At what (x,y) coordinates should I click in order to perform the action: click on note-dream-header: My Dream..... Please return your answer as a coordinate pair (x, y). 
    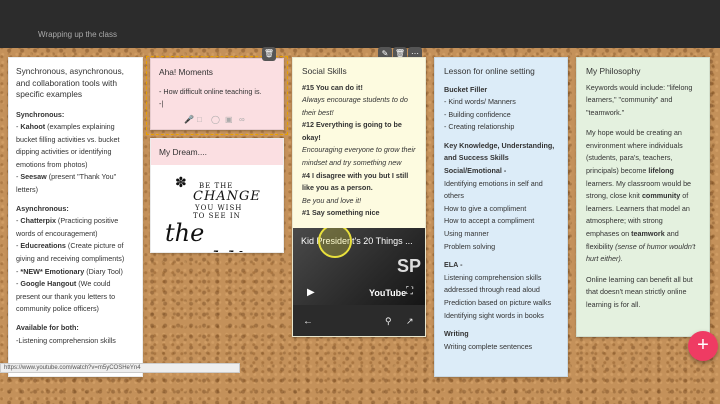
    Looking at the image, I should click on (217, 152).